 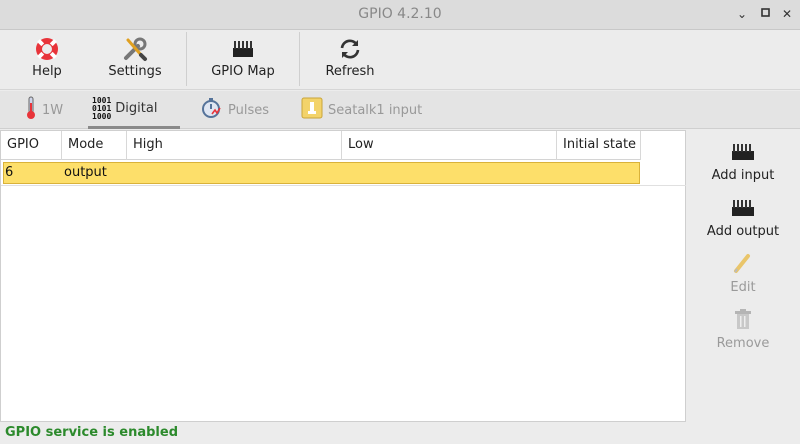 I want to click on edit-button: Edit, so click(x=743, y=272).